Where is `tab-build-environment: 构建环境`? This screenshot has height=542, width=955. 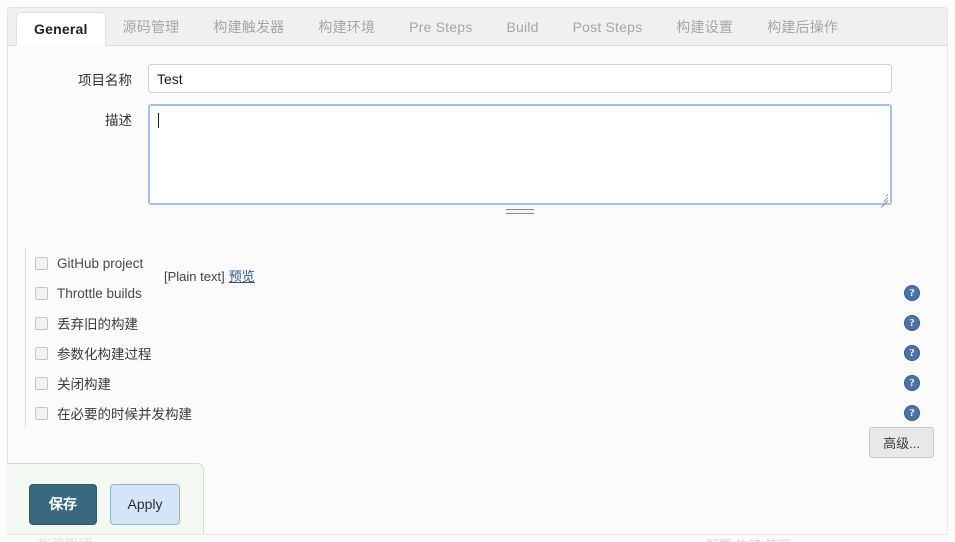 tab-build-environment: 构建环境 is located at coordinates (346, 28).